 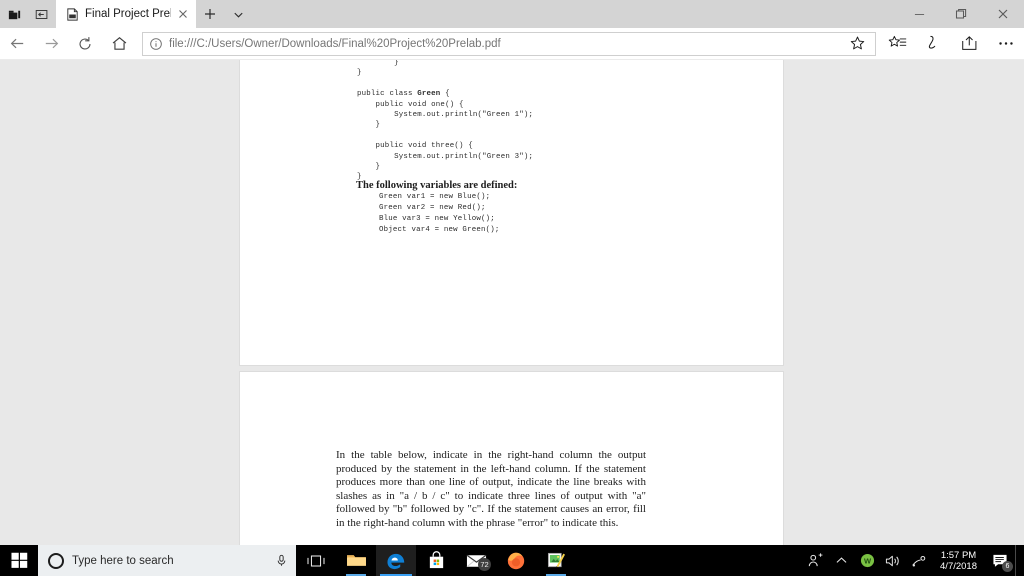 I want to click on back-button, so click(x=17, y=44).